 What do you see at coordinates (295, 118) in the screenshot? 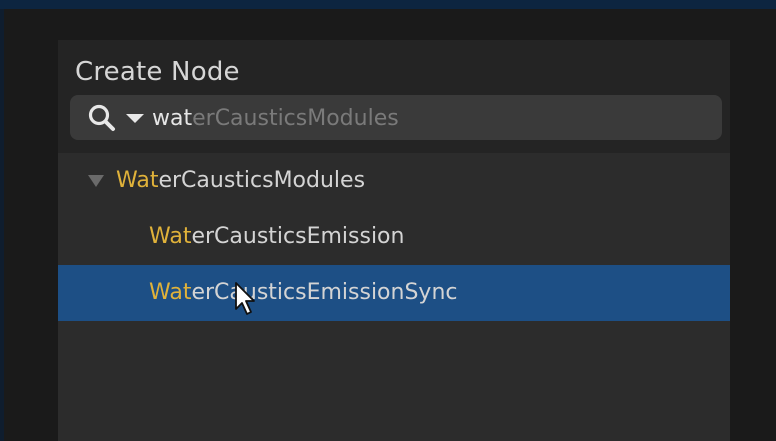
I see `search-suggestion-text: erCausticsModules` at bounding box center [295, 118].